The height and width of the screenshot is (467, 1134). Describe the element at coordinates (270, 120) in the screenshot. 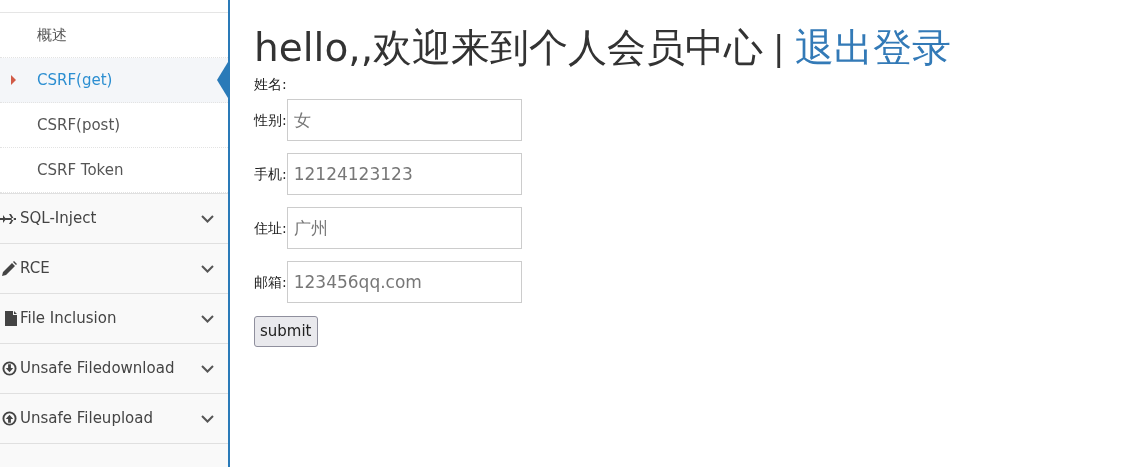

I see `field-label: 性别:` at that location.